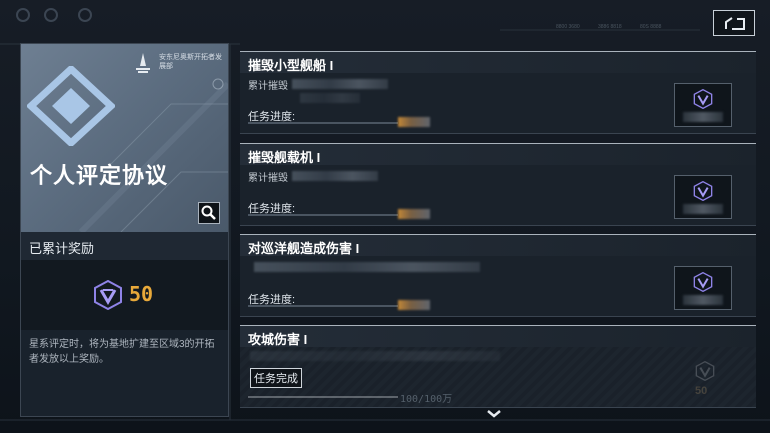  What do you see at coordinates (190, 62) in the screenshot?
I see `org-name: 安东尼奥斯开拓者发展部` at bounding box center [190, 62].